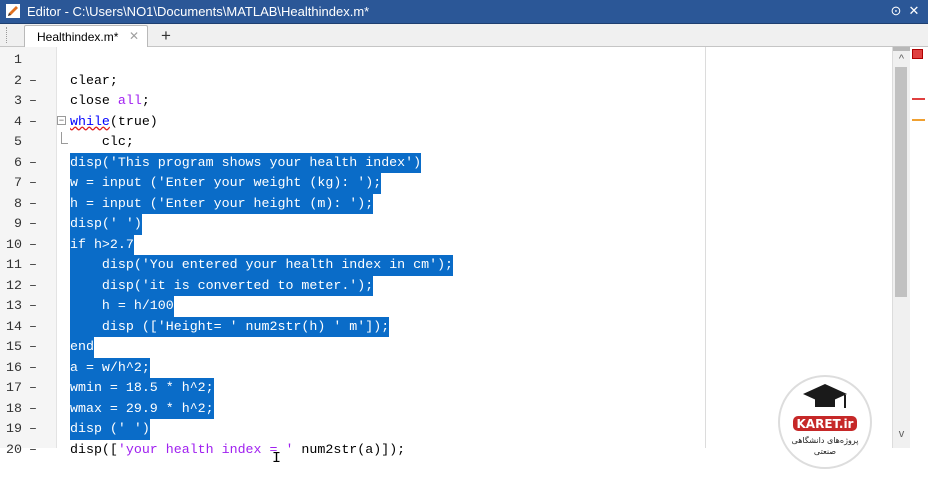  I want to click on code-line-13: 13 – h = h/100, so click(446, 306).